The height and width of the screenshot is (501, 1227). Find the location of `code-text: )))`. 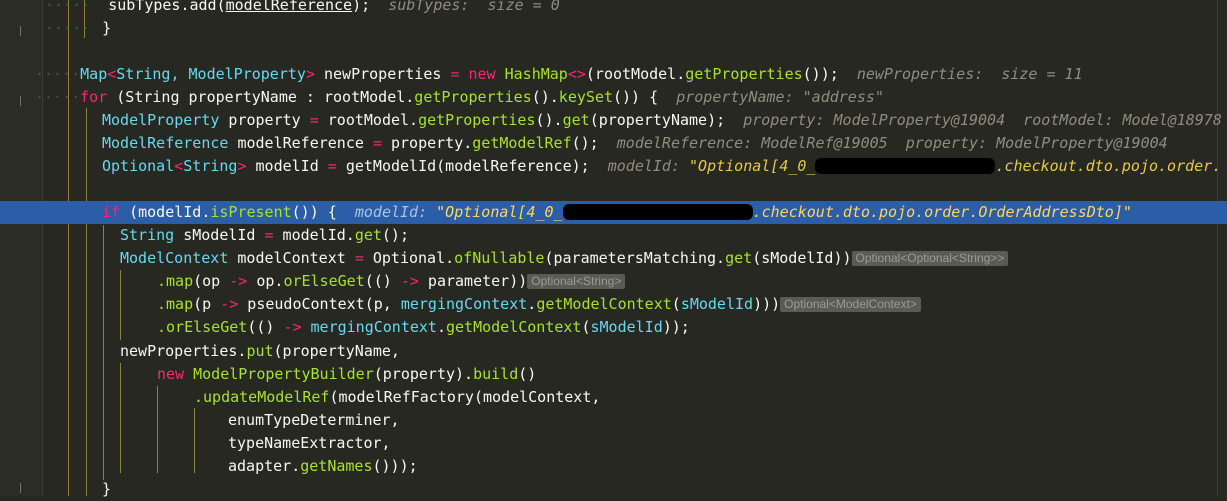

code-text: ))) is located at coordinates (767, 304).